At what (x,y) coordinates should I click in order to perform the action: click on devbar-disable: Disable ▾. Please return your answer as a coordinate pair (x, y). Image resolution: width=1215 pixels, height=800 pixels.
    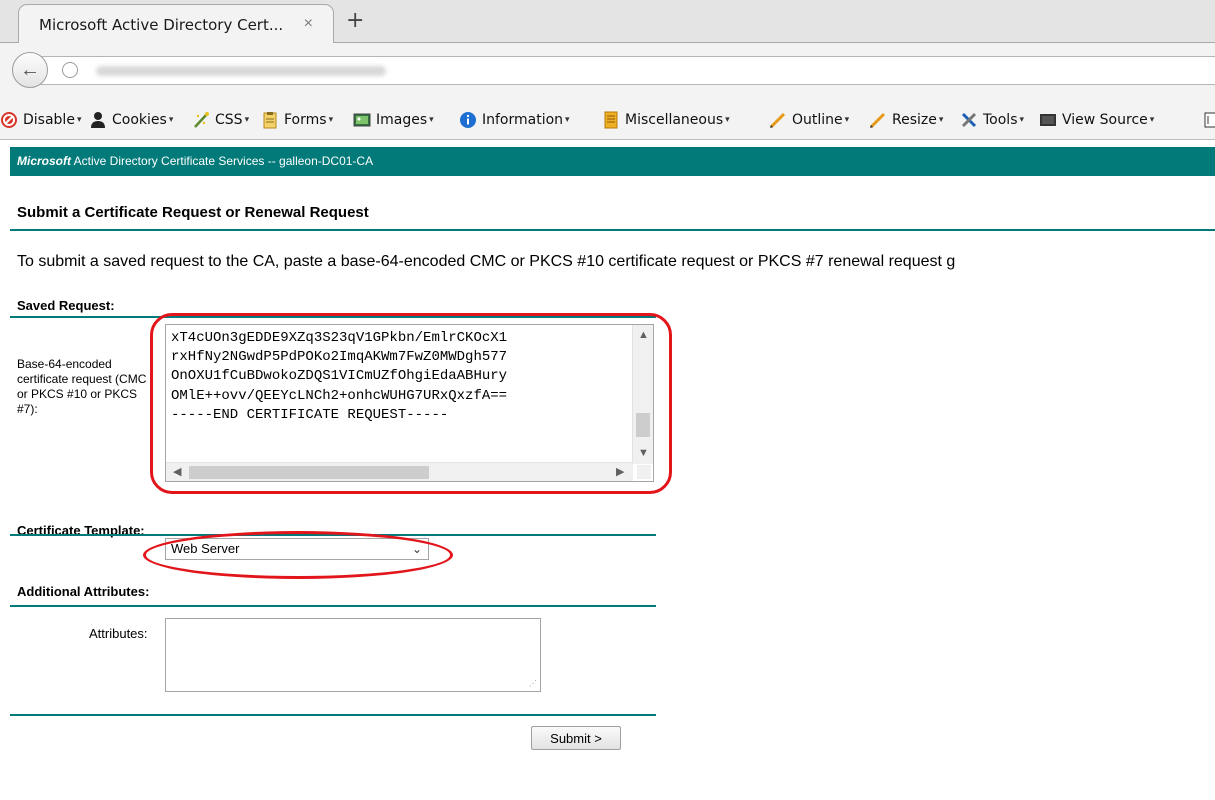
    Looking at the image, I should click on (40, 120).